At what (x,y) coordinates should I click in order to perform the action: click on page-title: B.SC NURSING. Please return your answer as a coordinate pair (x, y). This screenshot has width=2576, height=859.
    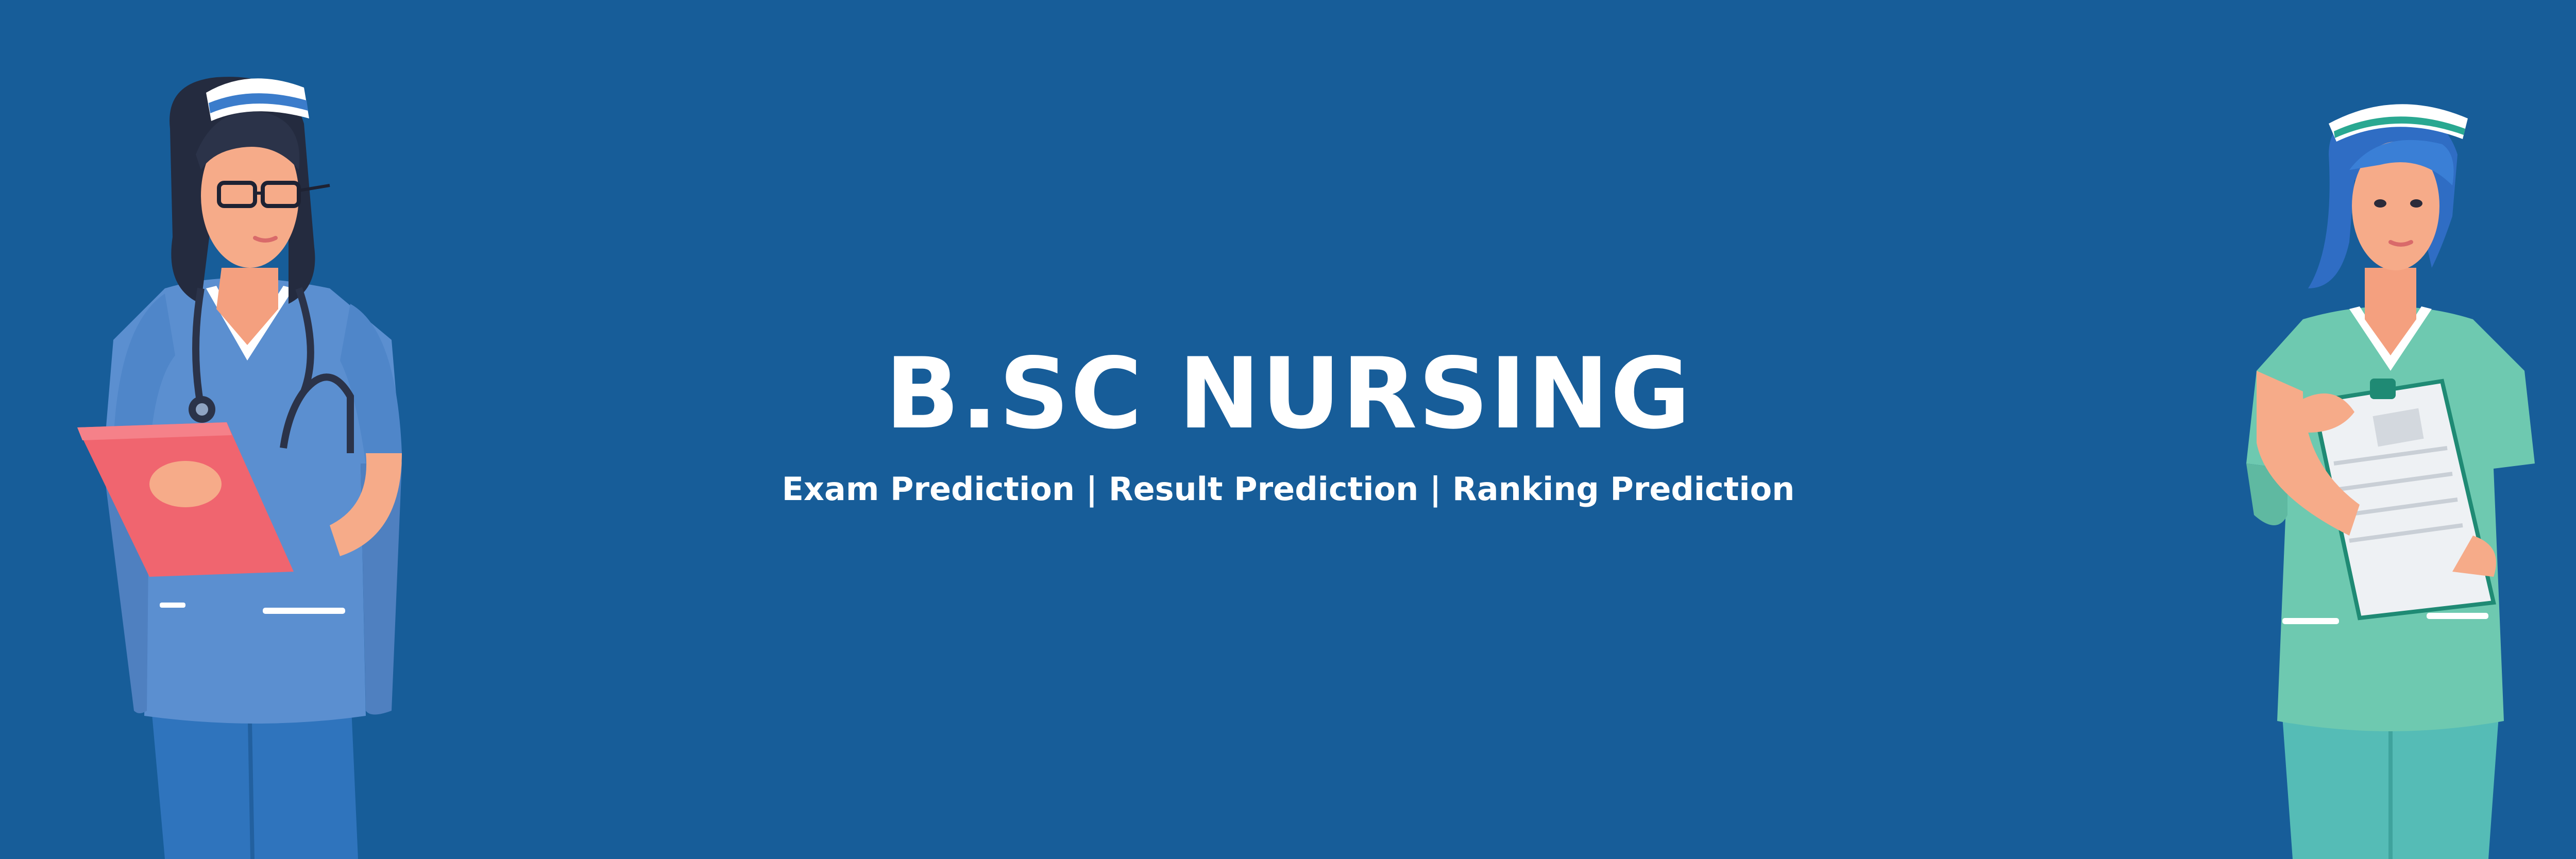
    Looking at the image, I should click on (1288, 394).